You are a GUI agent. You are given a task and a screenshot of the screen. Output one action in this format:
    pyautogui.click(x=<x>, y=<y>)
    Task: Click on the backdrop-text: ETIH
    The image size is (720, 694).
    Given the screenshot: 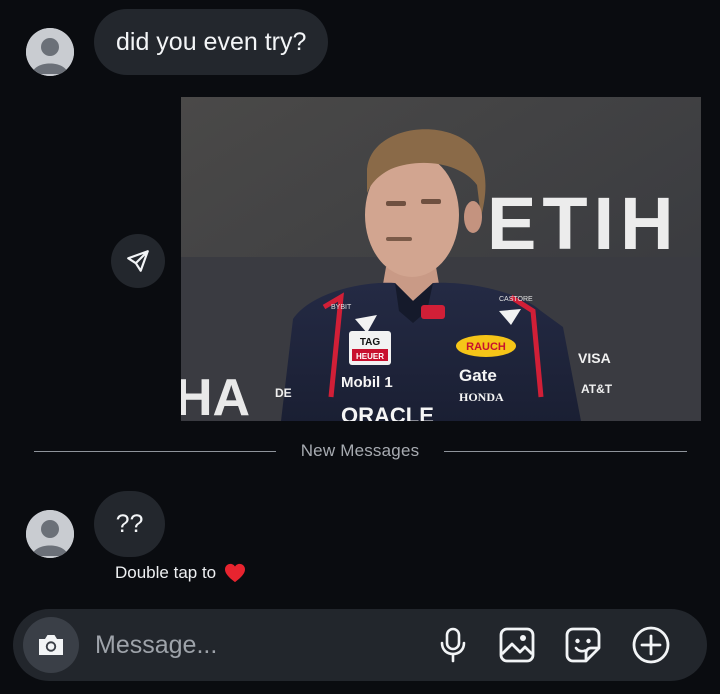 What is the action you would take?
    pyautogui.click(x=583, y=223)
    